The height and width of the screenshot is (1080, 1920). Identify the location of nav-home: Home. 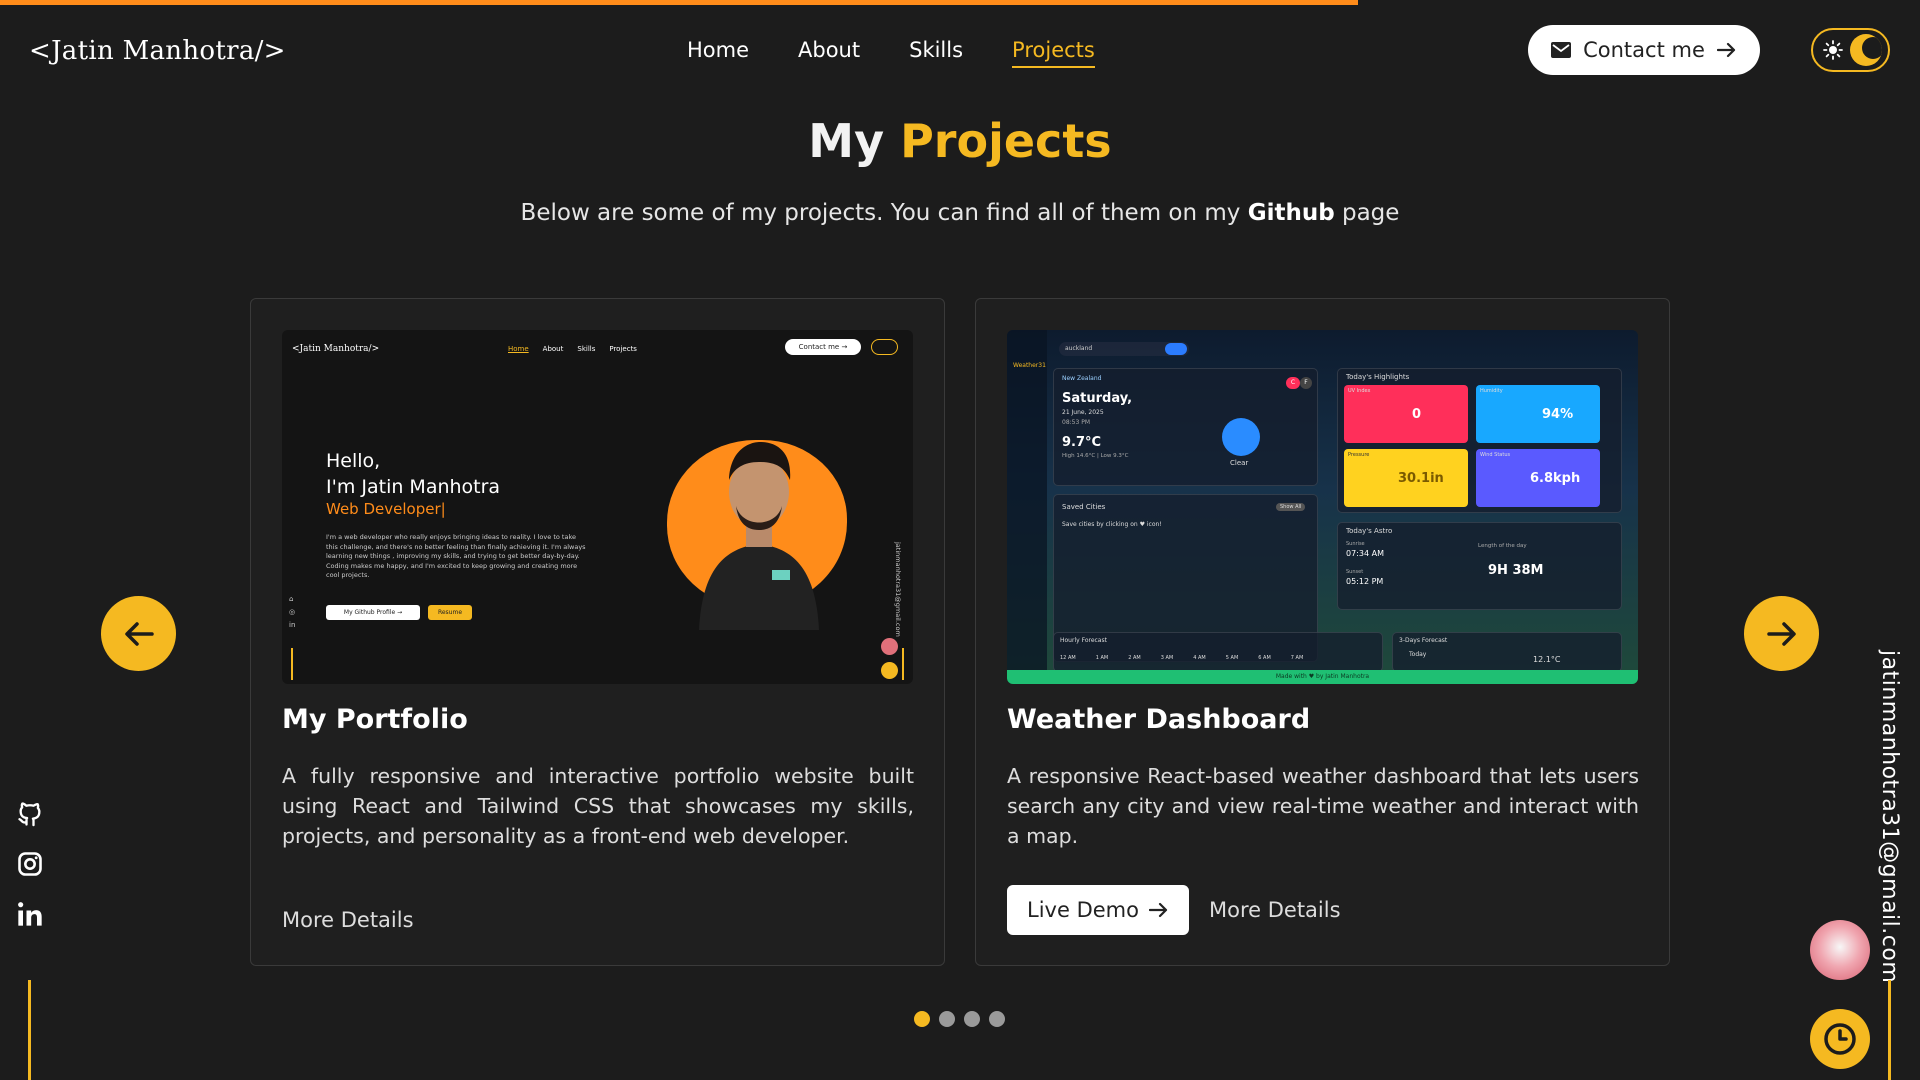
(718, 53).